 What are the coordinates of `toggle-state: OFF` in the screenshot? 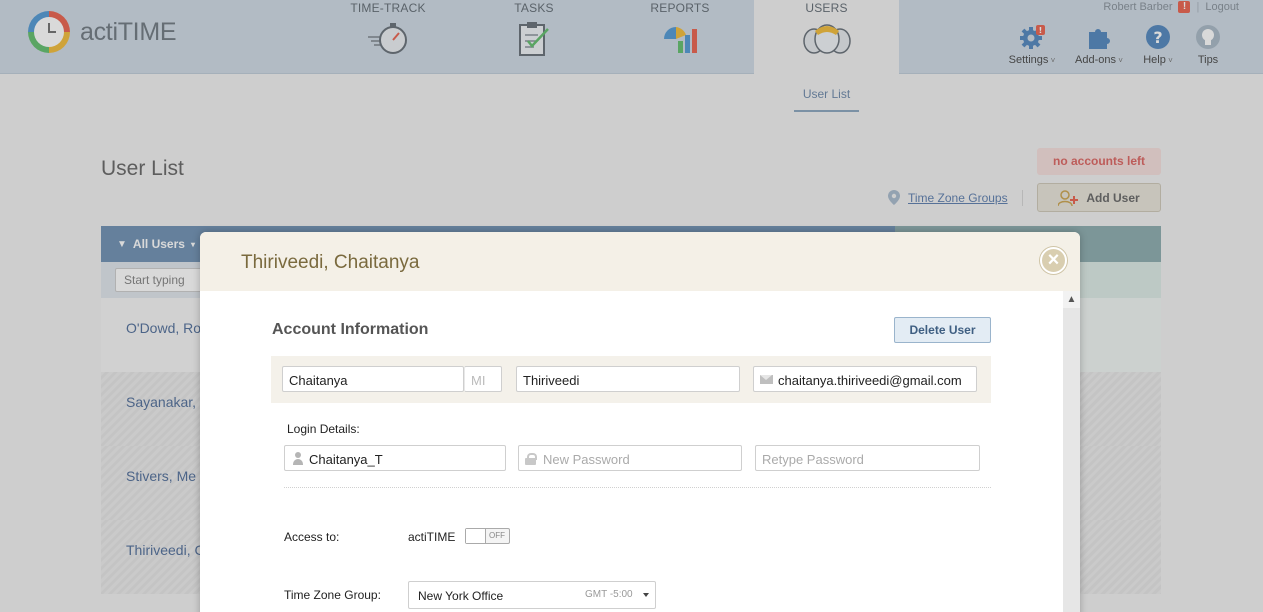 It's located at (497, 535).